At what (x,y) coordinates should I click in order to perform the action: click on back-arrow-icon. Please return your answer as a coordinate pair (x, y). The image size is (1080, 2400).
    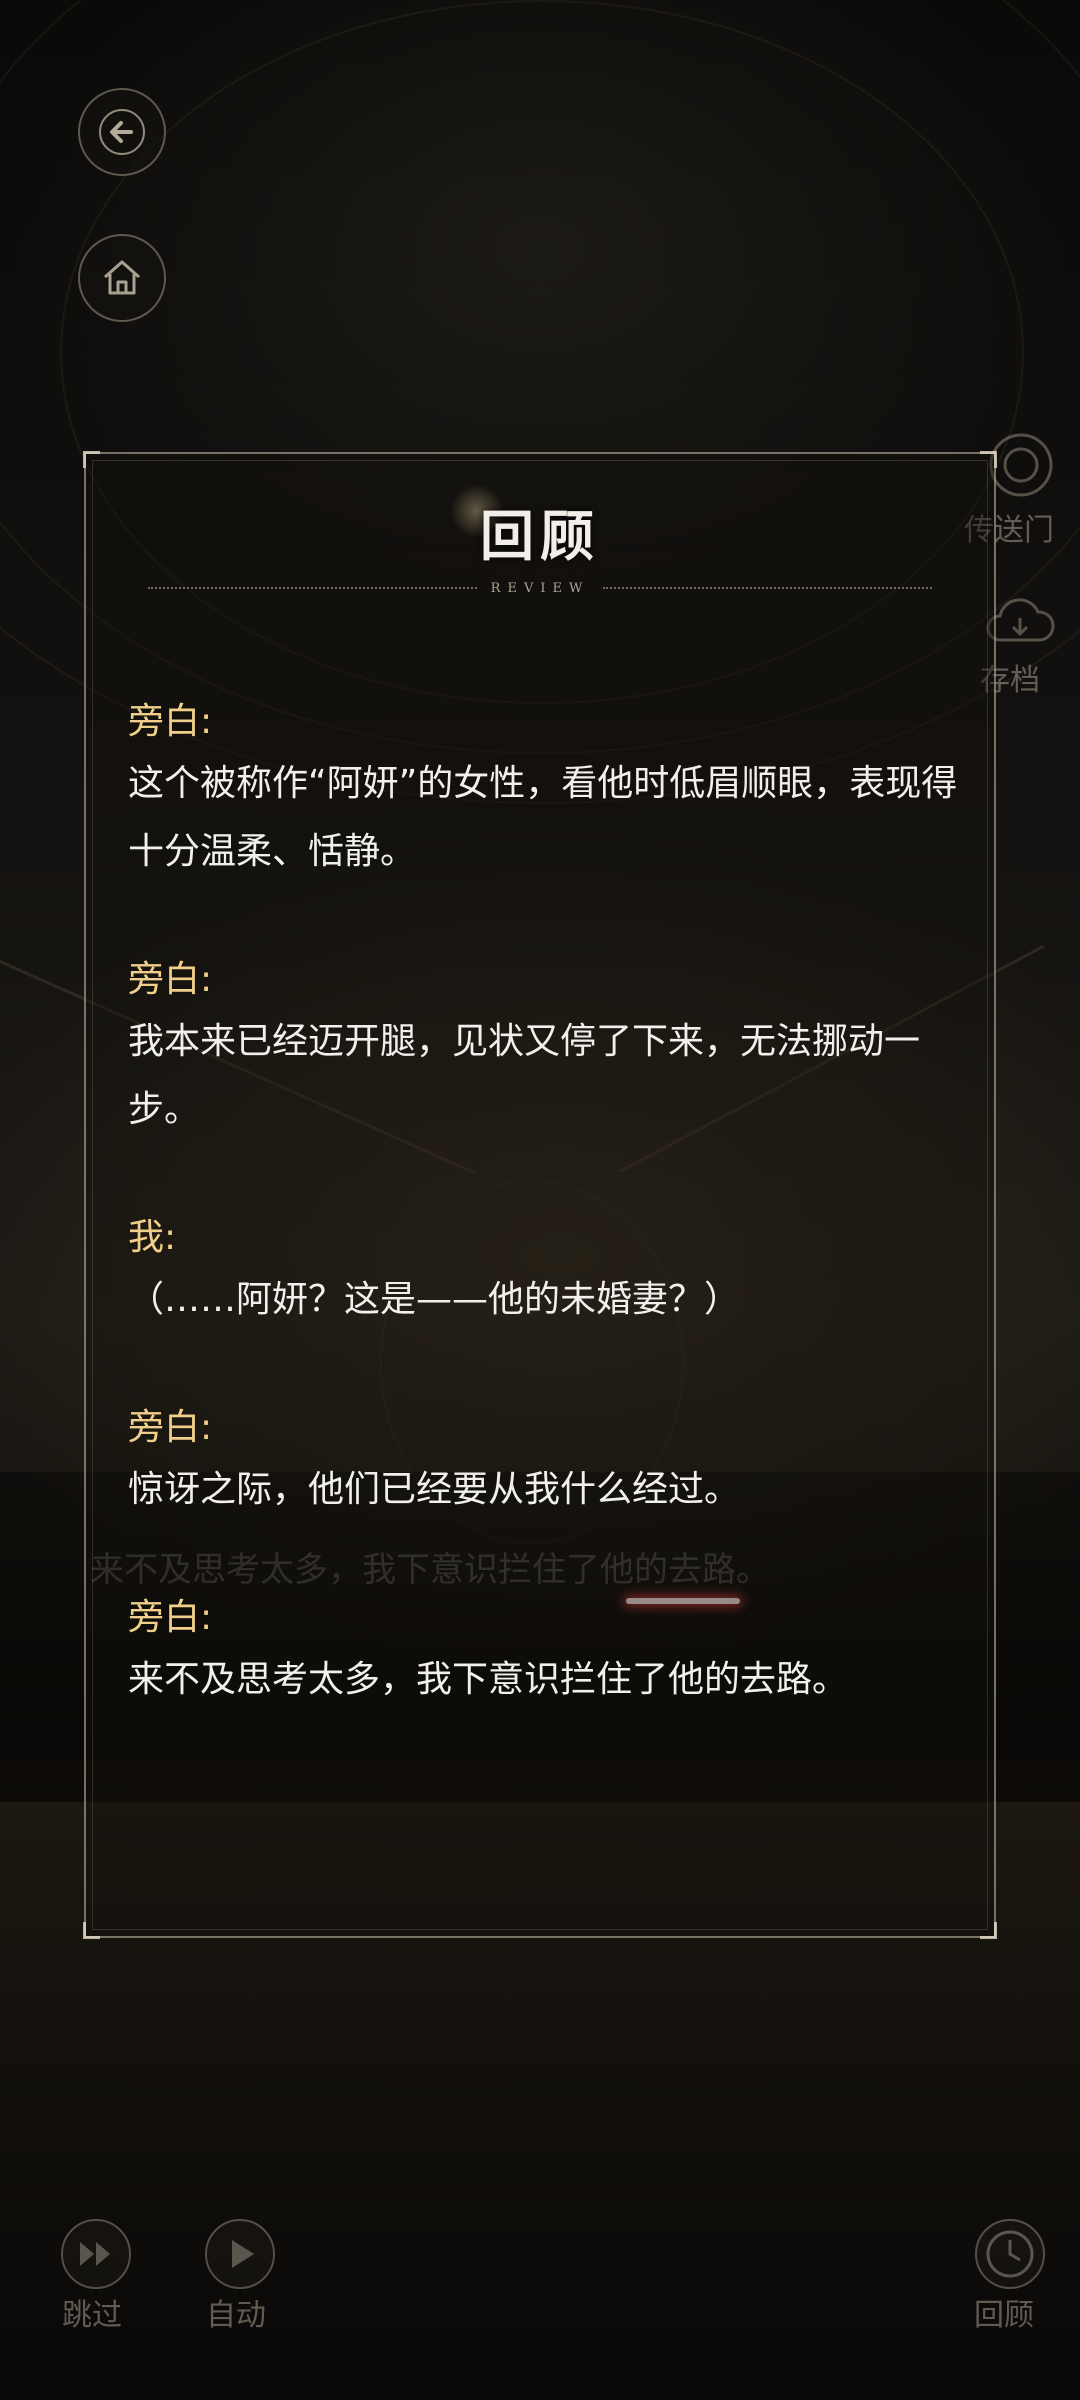
    Looking at the image, I should click on (122, 132).